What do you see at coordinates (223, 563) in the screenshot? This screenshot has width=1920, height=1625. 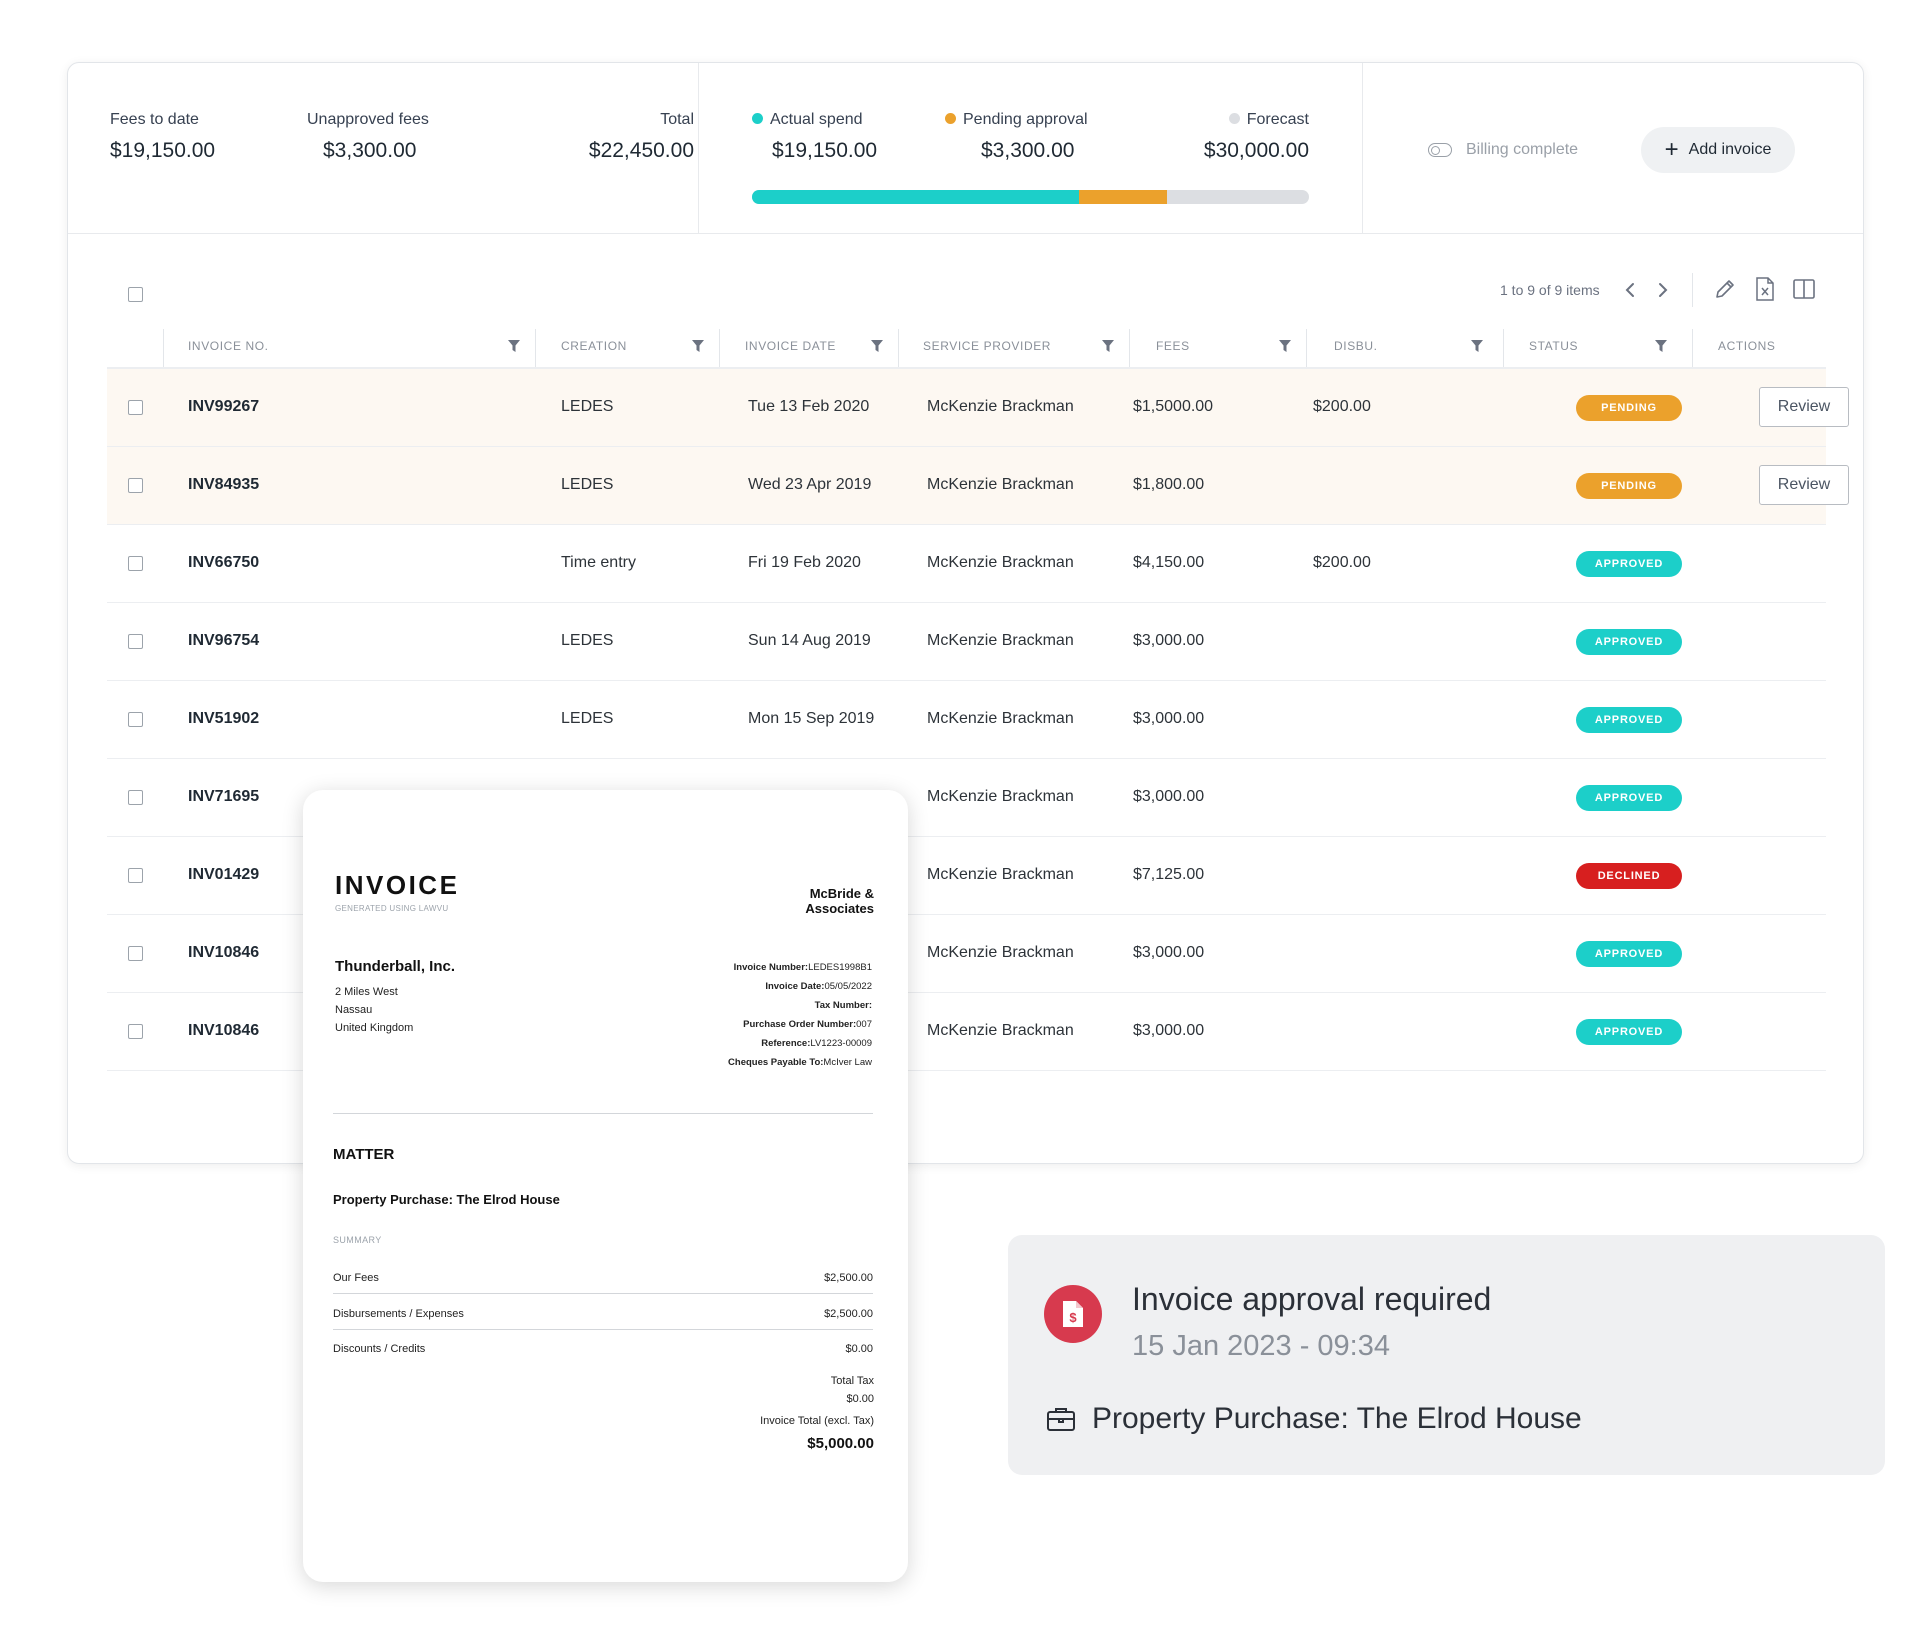 I see `invoice-number: INV66750` at bounding box center [223, 563].